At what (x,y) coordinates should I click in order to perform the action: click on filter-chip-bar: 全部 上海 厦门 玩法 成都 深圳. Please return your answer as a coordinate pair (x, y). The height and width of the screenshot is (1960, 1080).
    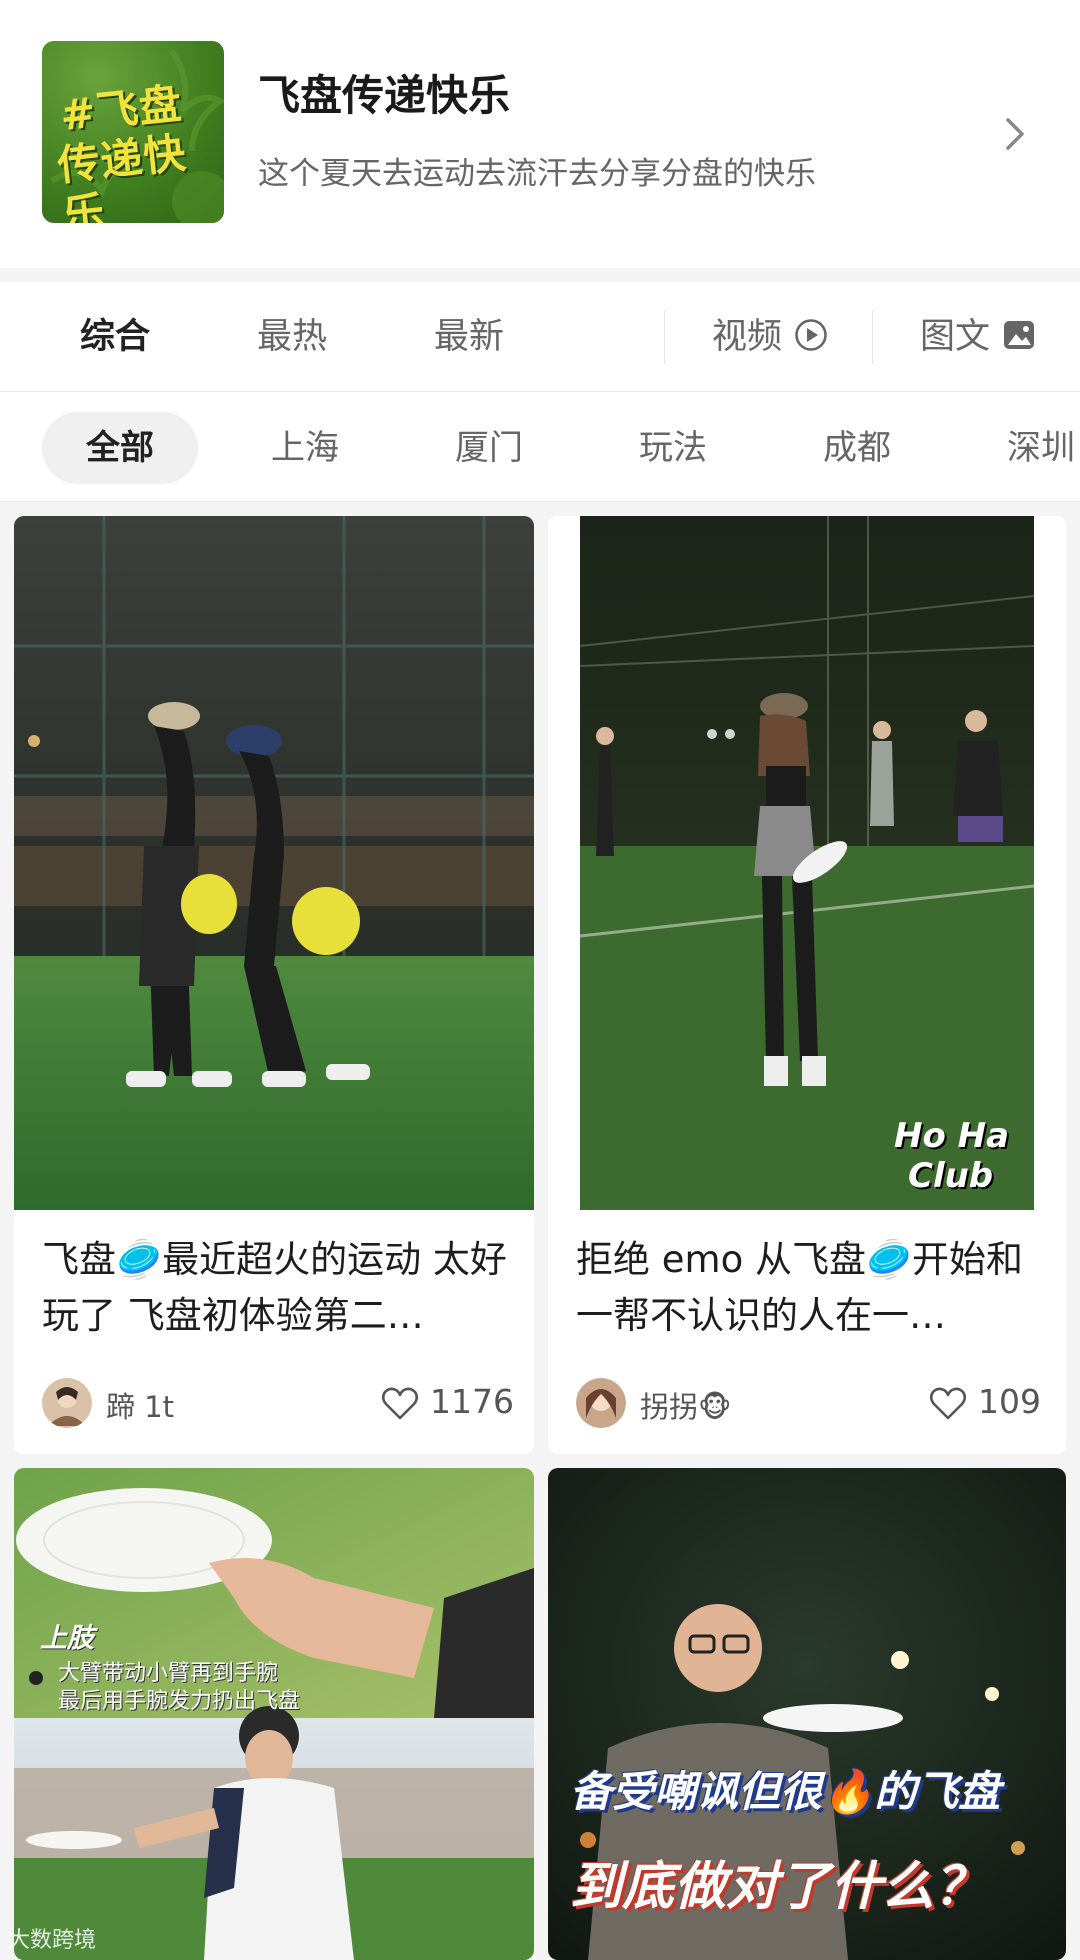
    Looking at the image, I should click on (540, 447).